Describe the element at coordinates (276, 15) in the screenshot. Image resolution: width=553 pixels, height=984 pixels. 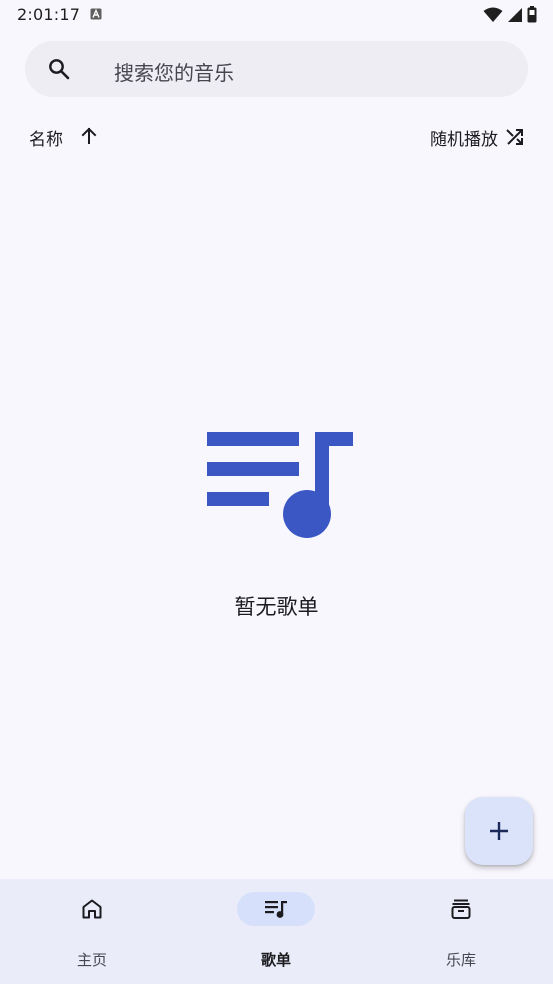
I see `status-bar: 2:01:17` at that location.